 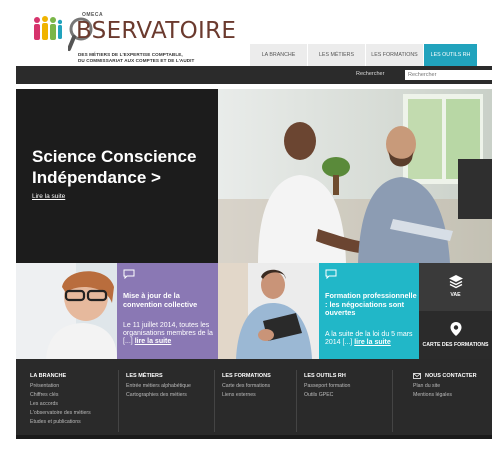 What do you see at coordinates (156, 31) in the screenshot?
I see `logo-title: BSERVATOIRE` at bounding box center [156, 31].